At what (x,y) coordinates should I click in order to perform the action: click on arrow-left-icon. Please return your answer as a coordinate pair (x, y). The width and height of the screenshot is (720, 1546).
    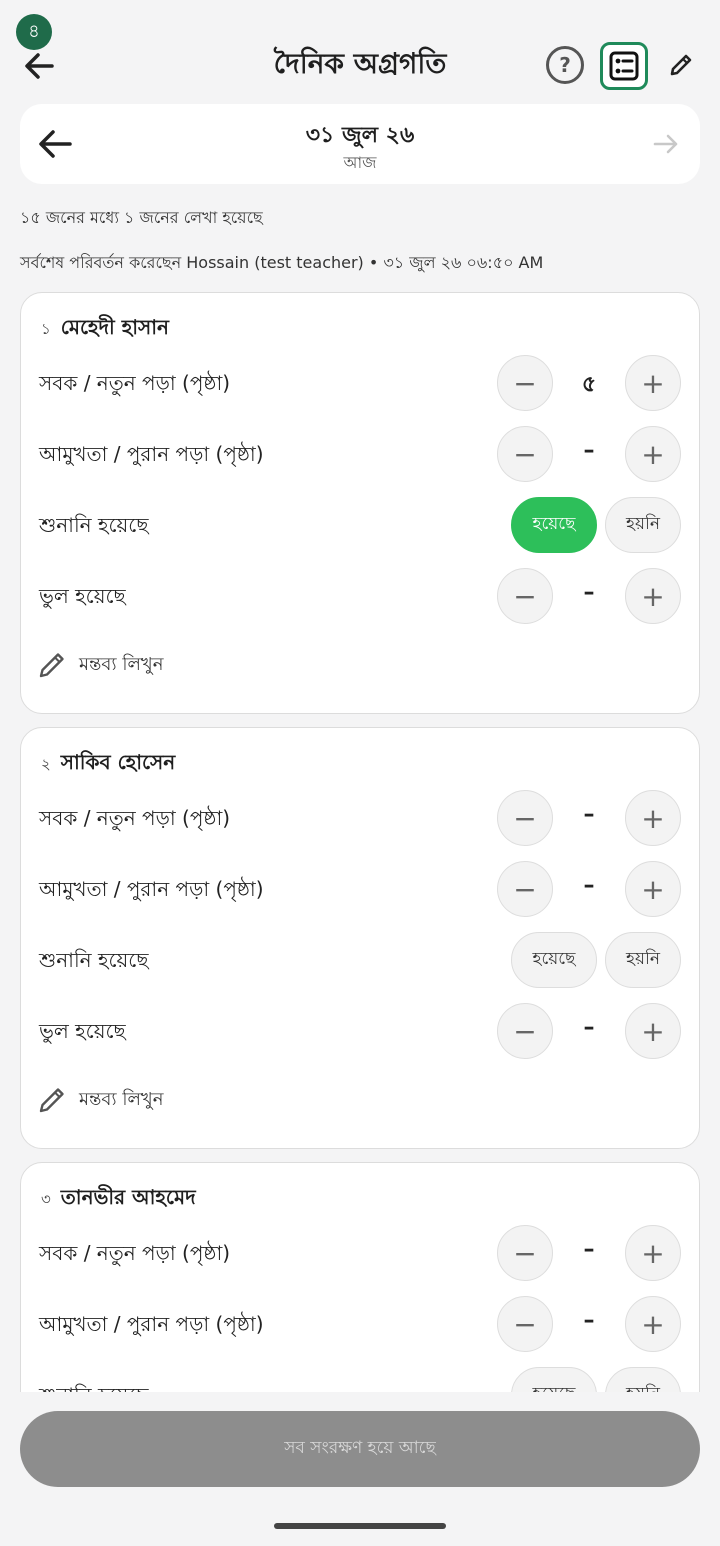
    Looking at the image, I should click on (39, 66).